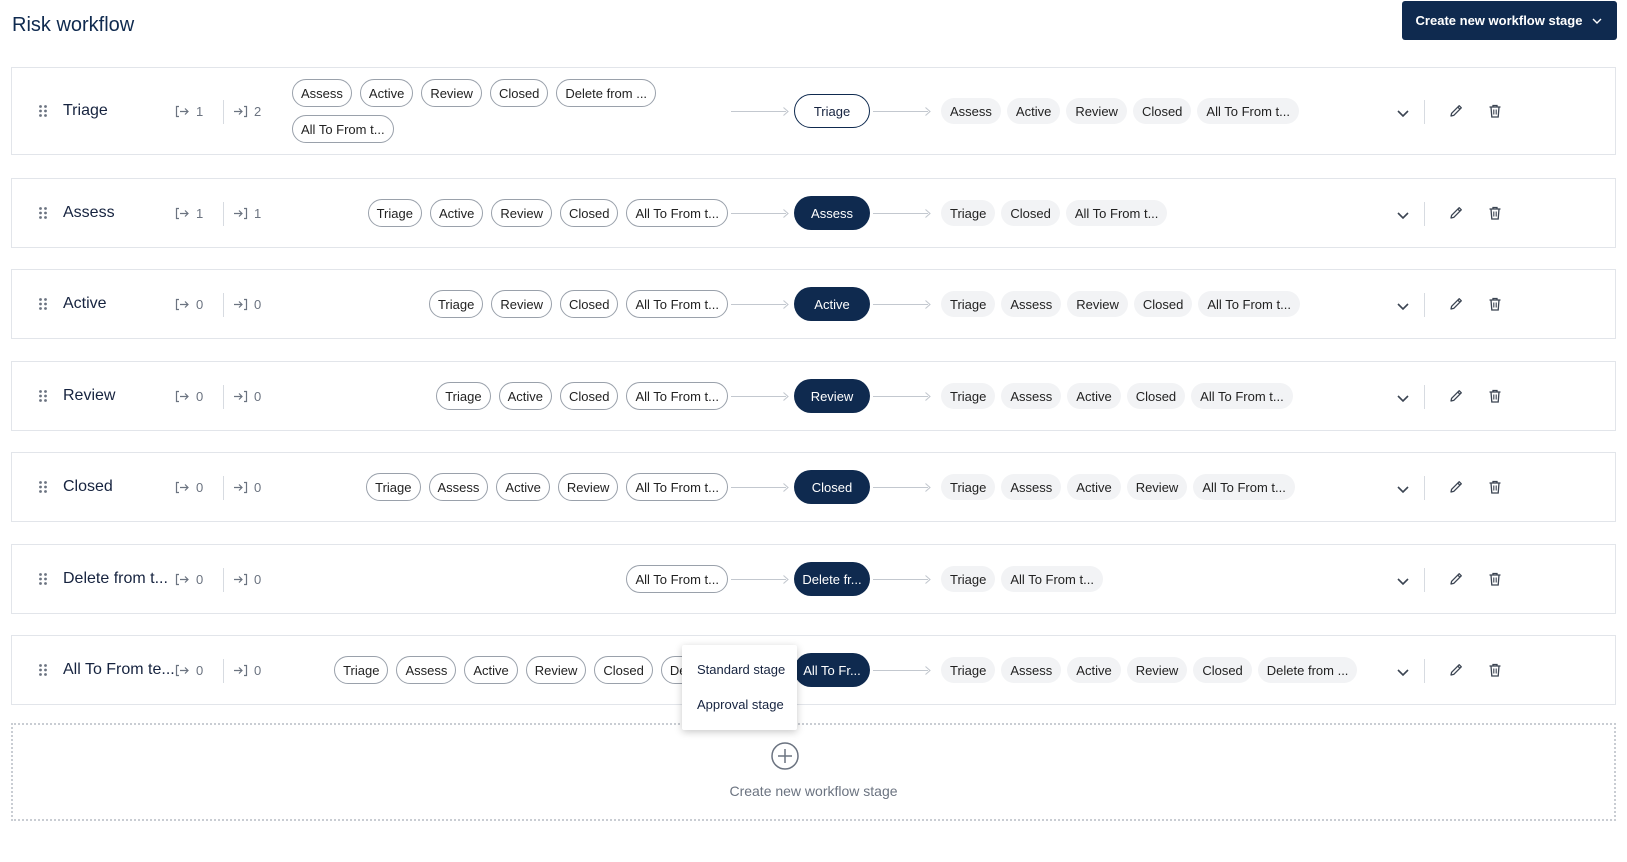  I want to click on create-stage-dropzone: Create new workflow stage, so click(813, 772).